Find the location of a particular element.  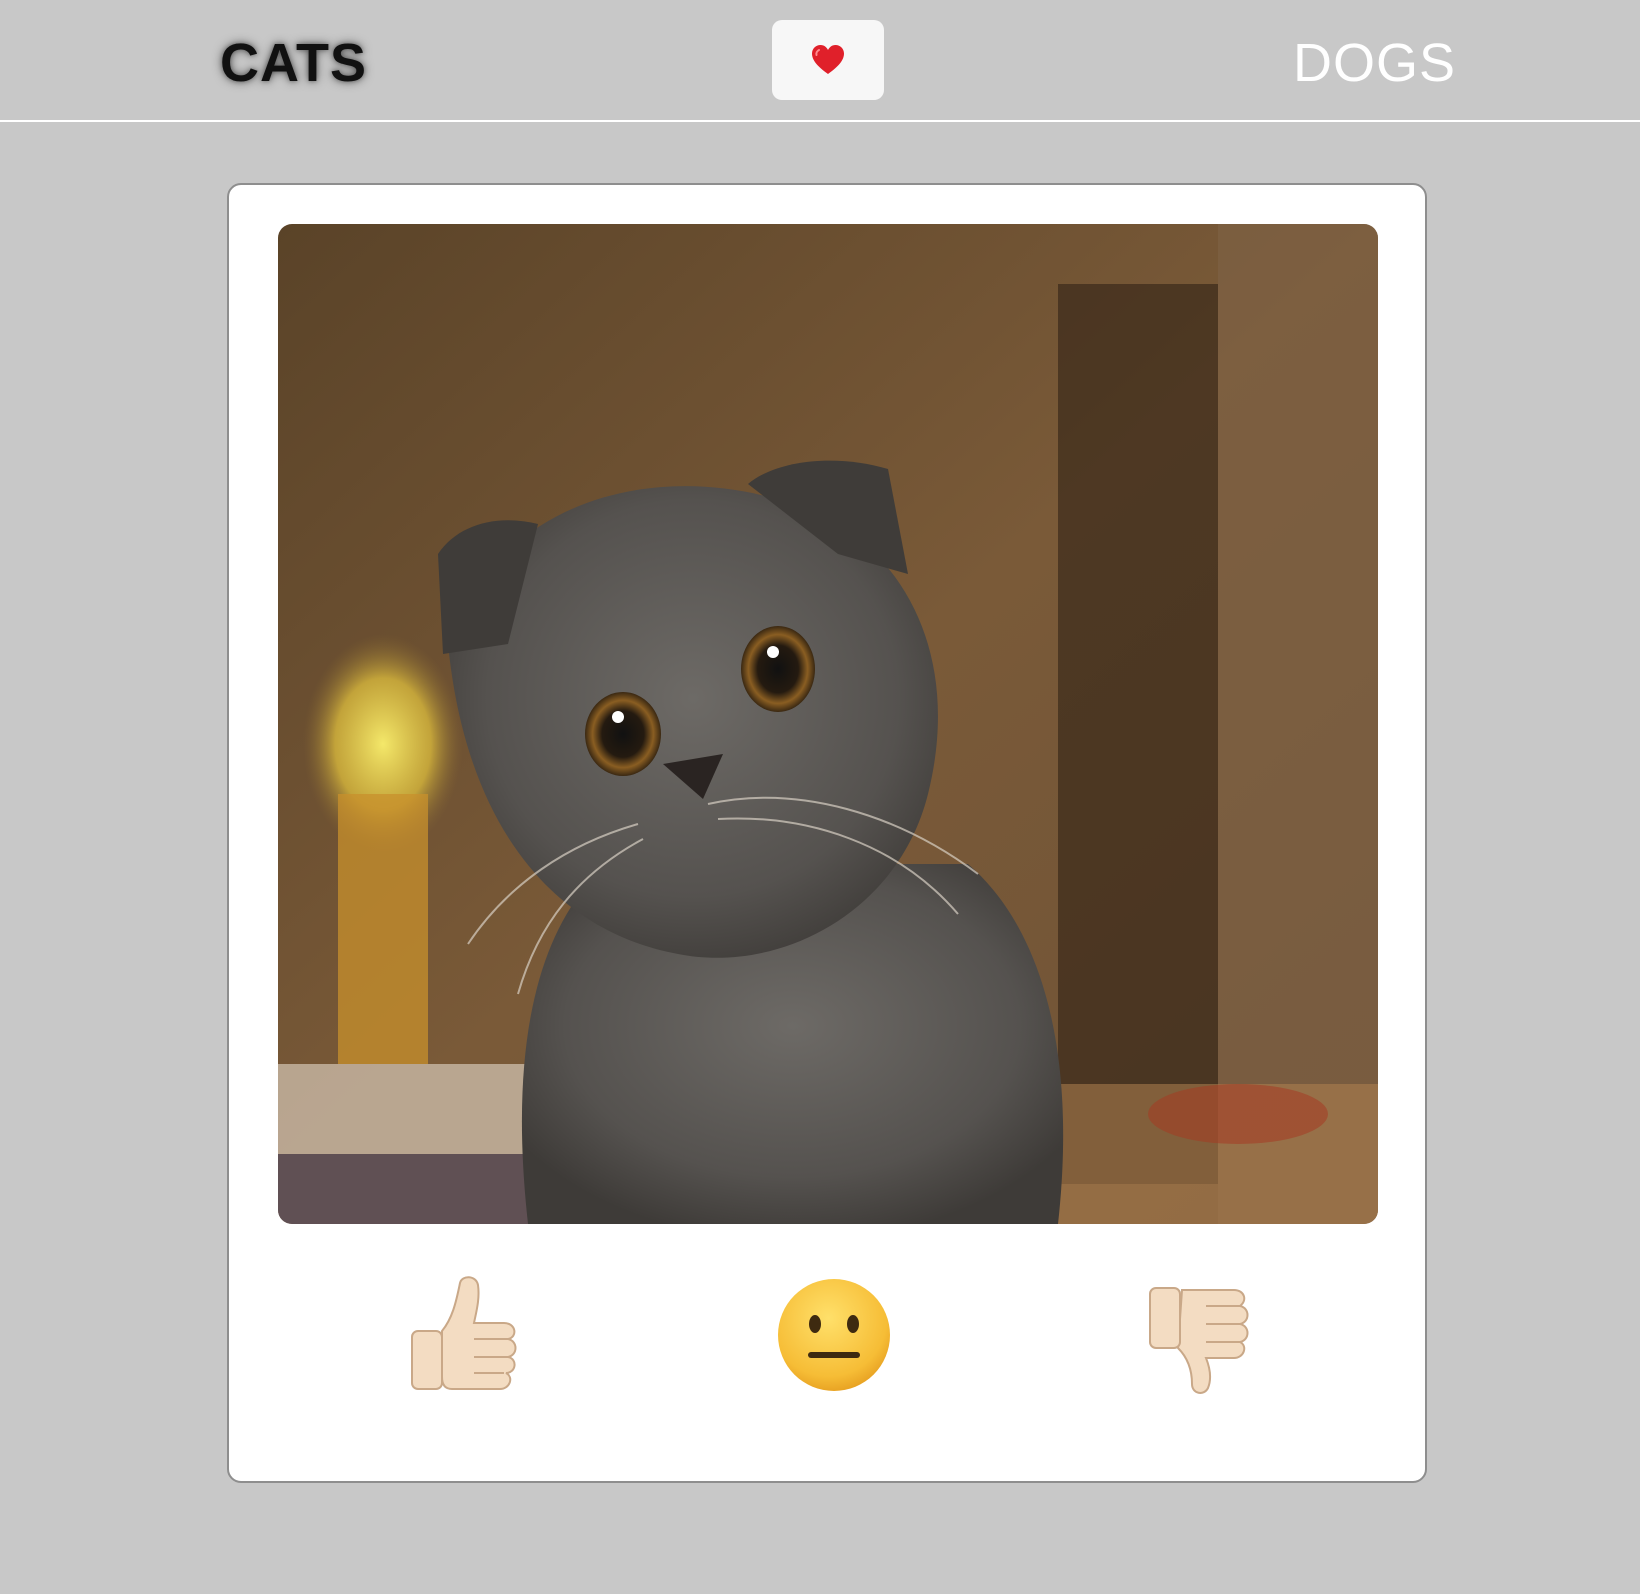

thumbs-up-icon is located at coordinates (464, 1333).